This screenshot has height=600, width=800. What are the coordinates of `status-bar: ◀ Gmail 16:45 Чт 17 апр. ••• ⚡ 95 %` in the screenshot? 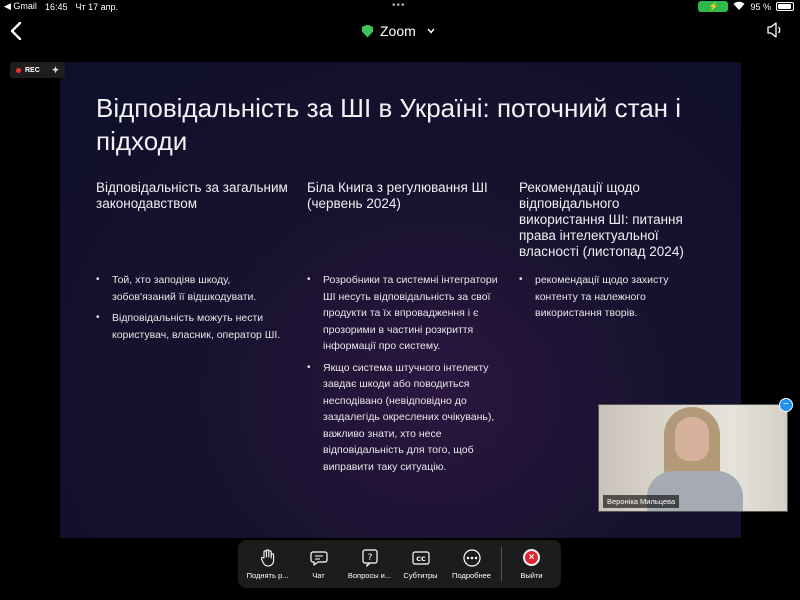 It's located at (400, 7).